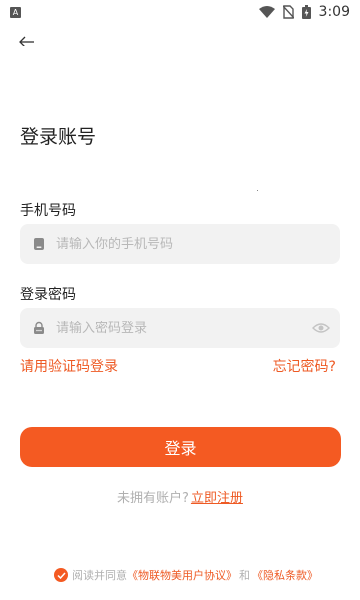  I want to click on battery-icon, so click(306, 12).